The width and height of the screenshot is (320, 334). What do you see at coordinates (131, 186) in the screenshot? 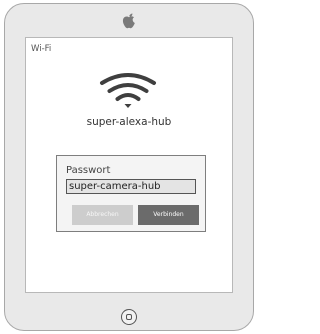
I see `password-field: super-camera-hub` at bounding box center [131, 186].